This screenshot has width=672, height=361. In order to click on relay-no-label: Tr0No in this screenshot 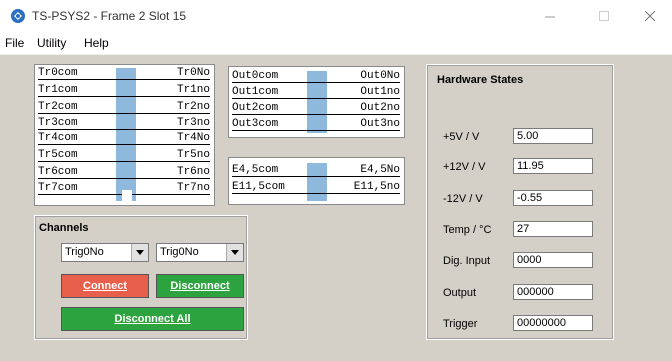, I will do `click(193, 73)`.